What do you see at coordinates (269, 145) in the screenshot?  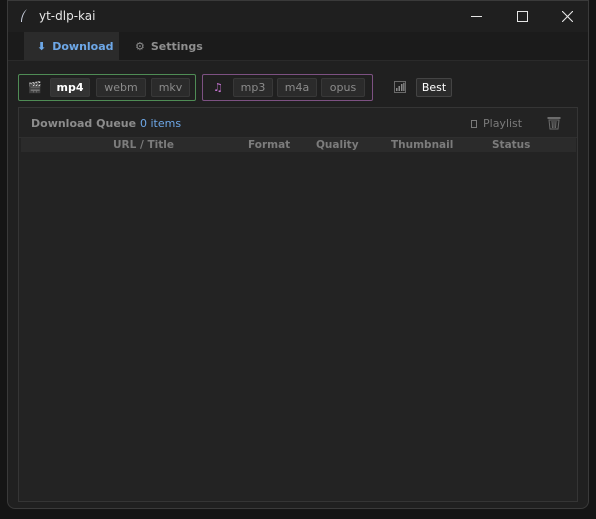 I see `column-format: Format` at bounding box center [269, 145].